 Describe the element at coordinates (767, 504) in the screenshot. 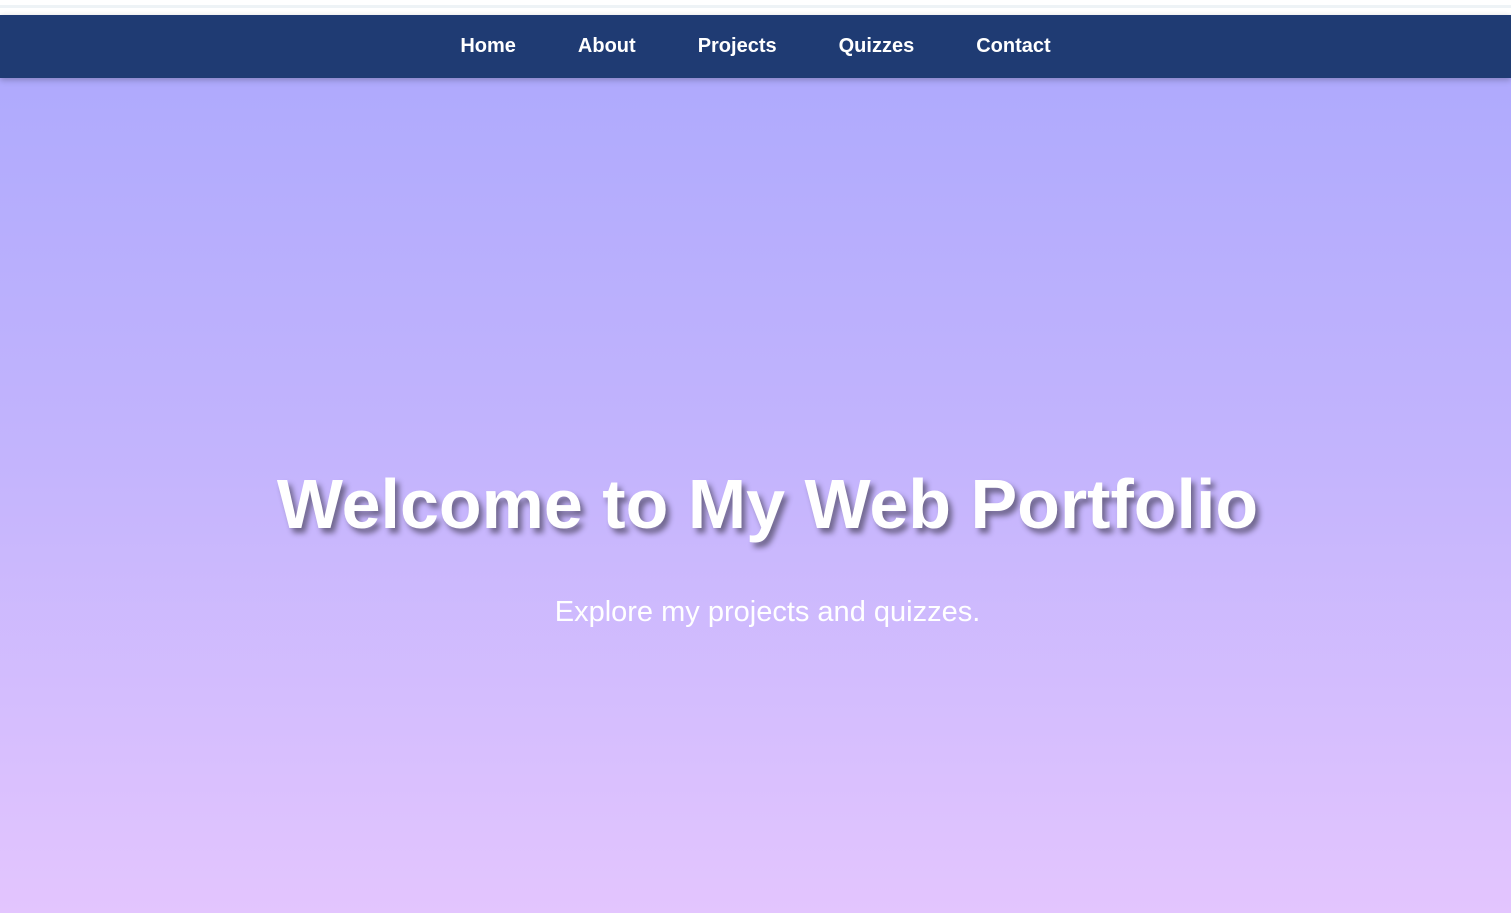

I see `hero-title: Welcome to My Web Portfolio` at that location.